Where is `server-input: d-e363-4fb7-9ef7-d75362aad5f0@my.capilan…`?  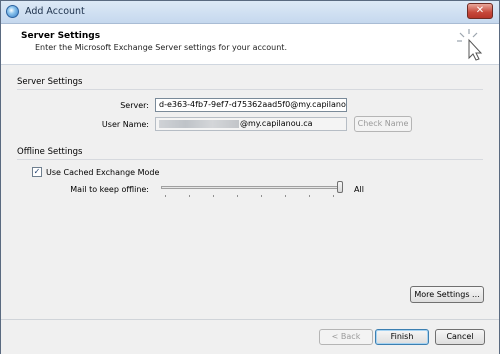
server-input: d-e363-4fb7-9ef7-d75362aad5f0@my.capilan… is located at coordinates (251, 105).